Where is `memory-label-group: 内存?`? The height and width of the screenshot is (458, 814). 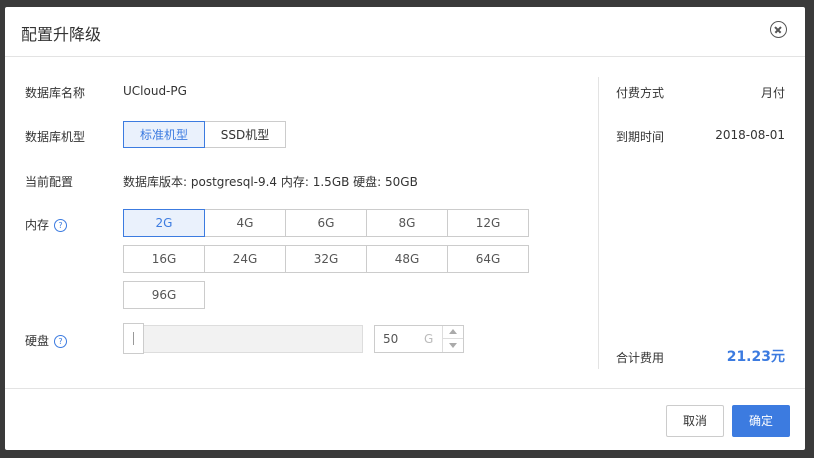 memory-label-group: 内存? is located at coordinates (46, 224).